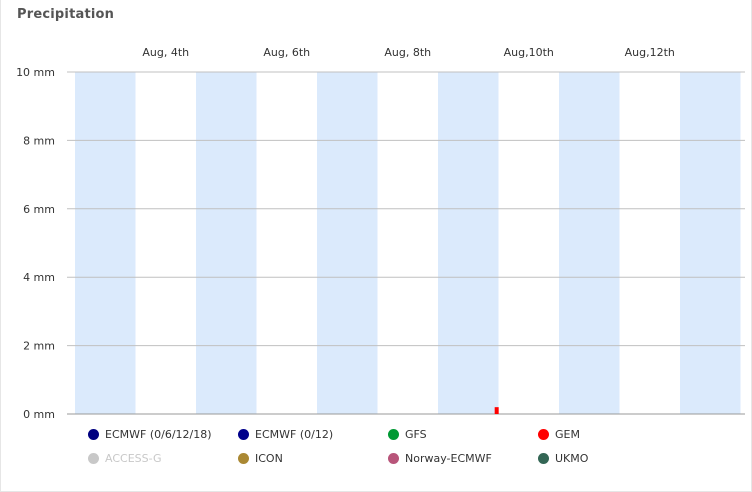 Image resolution: width=752 pixels, height=492 pixels. I want to click on x-tick-label: Aug, 8th, so click(407, 52).